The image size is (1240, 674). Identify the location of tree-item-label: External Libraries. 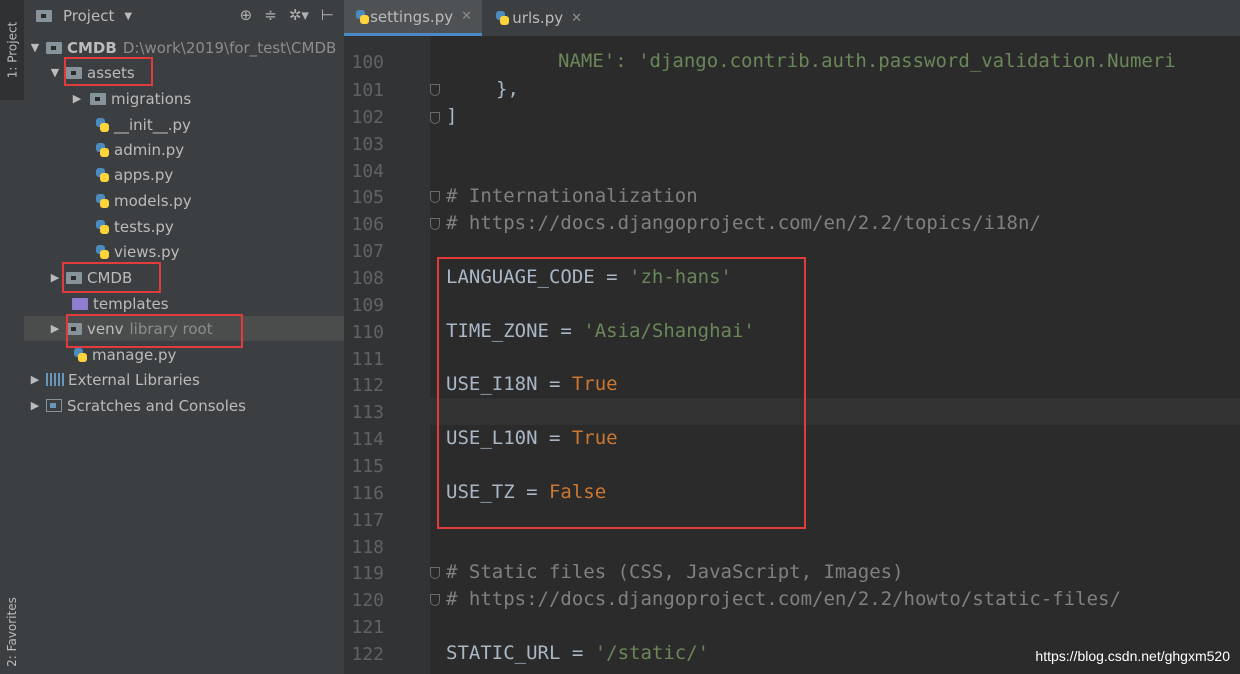
(134, 379).